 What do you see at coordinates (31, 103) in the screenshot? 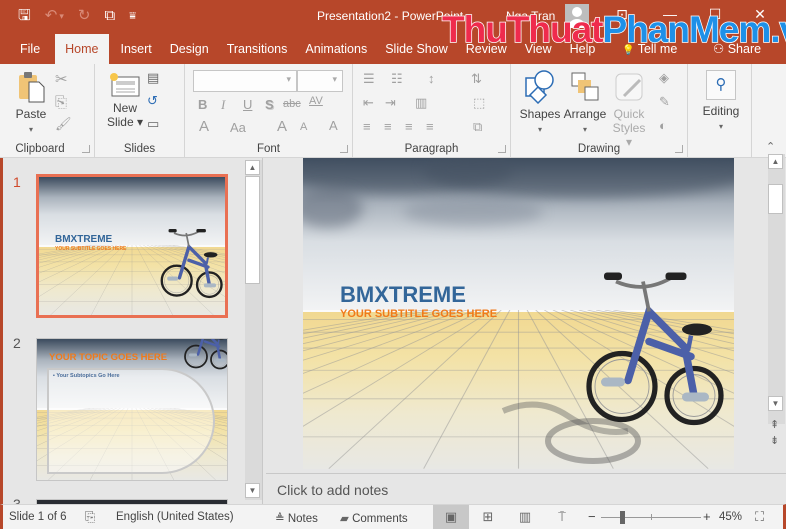
I see `paste-button: Paste ▾` at bounding box center [31, 103].